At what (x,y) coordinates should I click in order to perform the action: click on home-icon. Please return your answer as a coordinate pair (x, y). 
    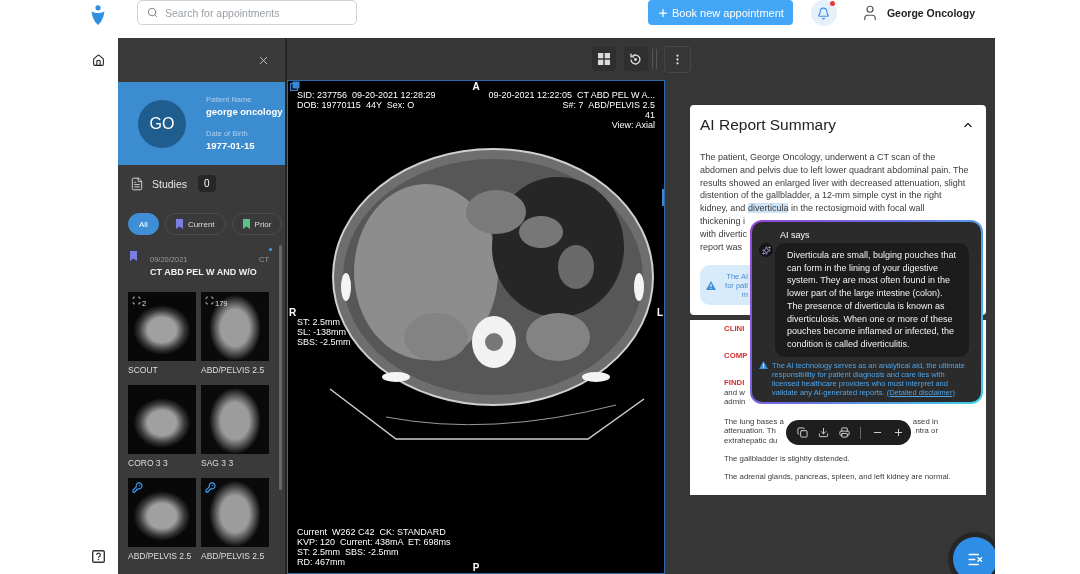
    Looking at the image, I should click on (98, 60).